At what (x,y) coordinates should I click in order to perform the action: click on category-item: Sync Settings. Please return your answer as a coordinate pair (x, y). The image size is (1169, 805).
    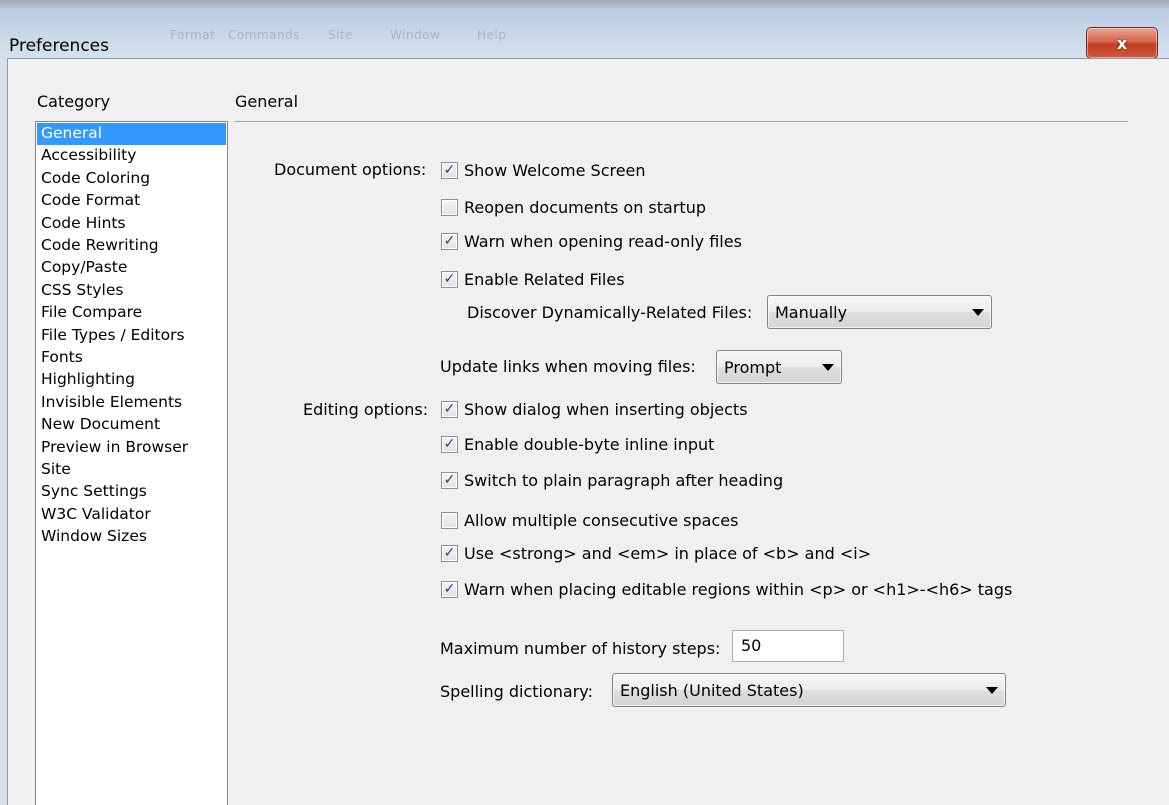
    Looking at the image, I should click on (92, 492).